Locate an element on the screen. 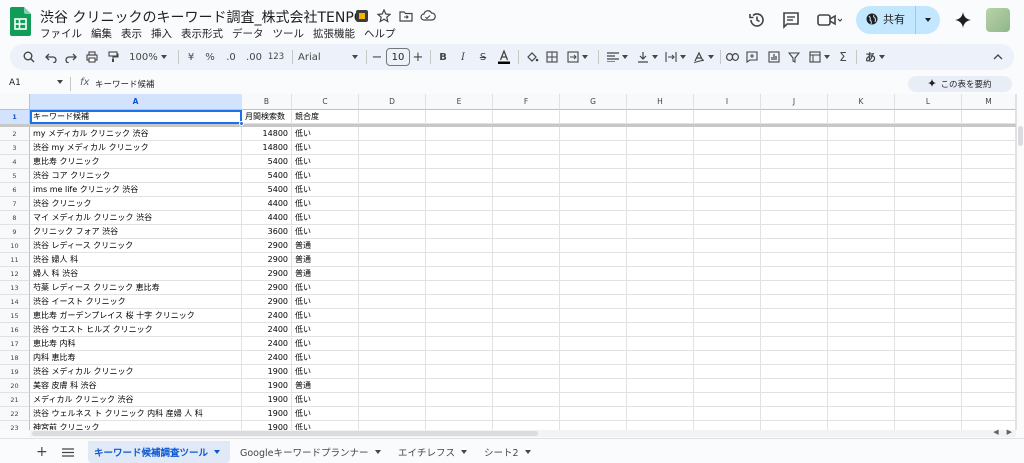  cell-h19 is located at coordinates (660, 372).